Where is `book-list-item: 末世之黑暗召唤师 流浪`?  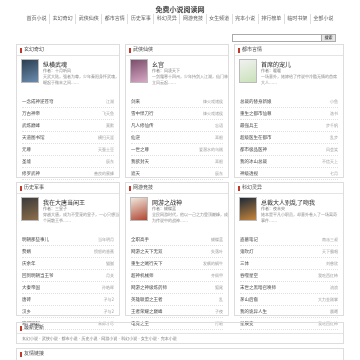 book-list-item: 末世之黑暗召唤师 流浪 is located at coordinates (289, 288).